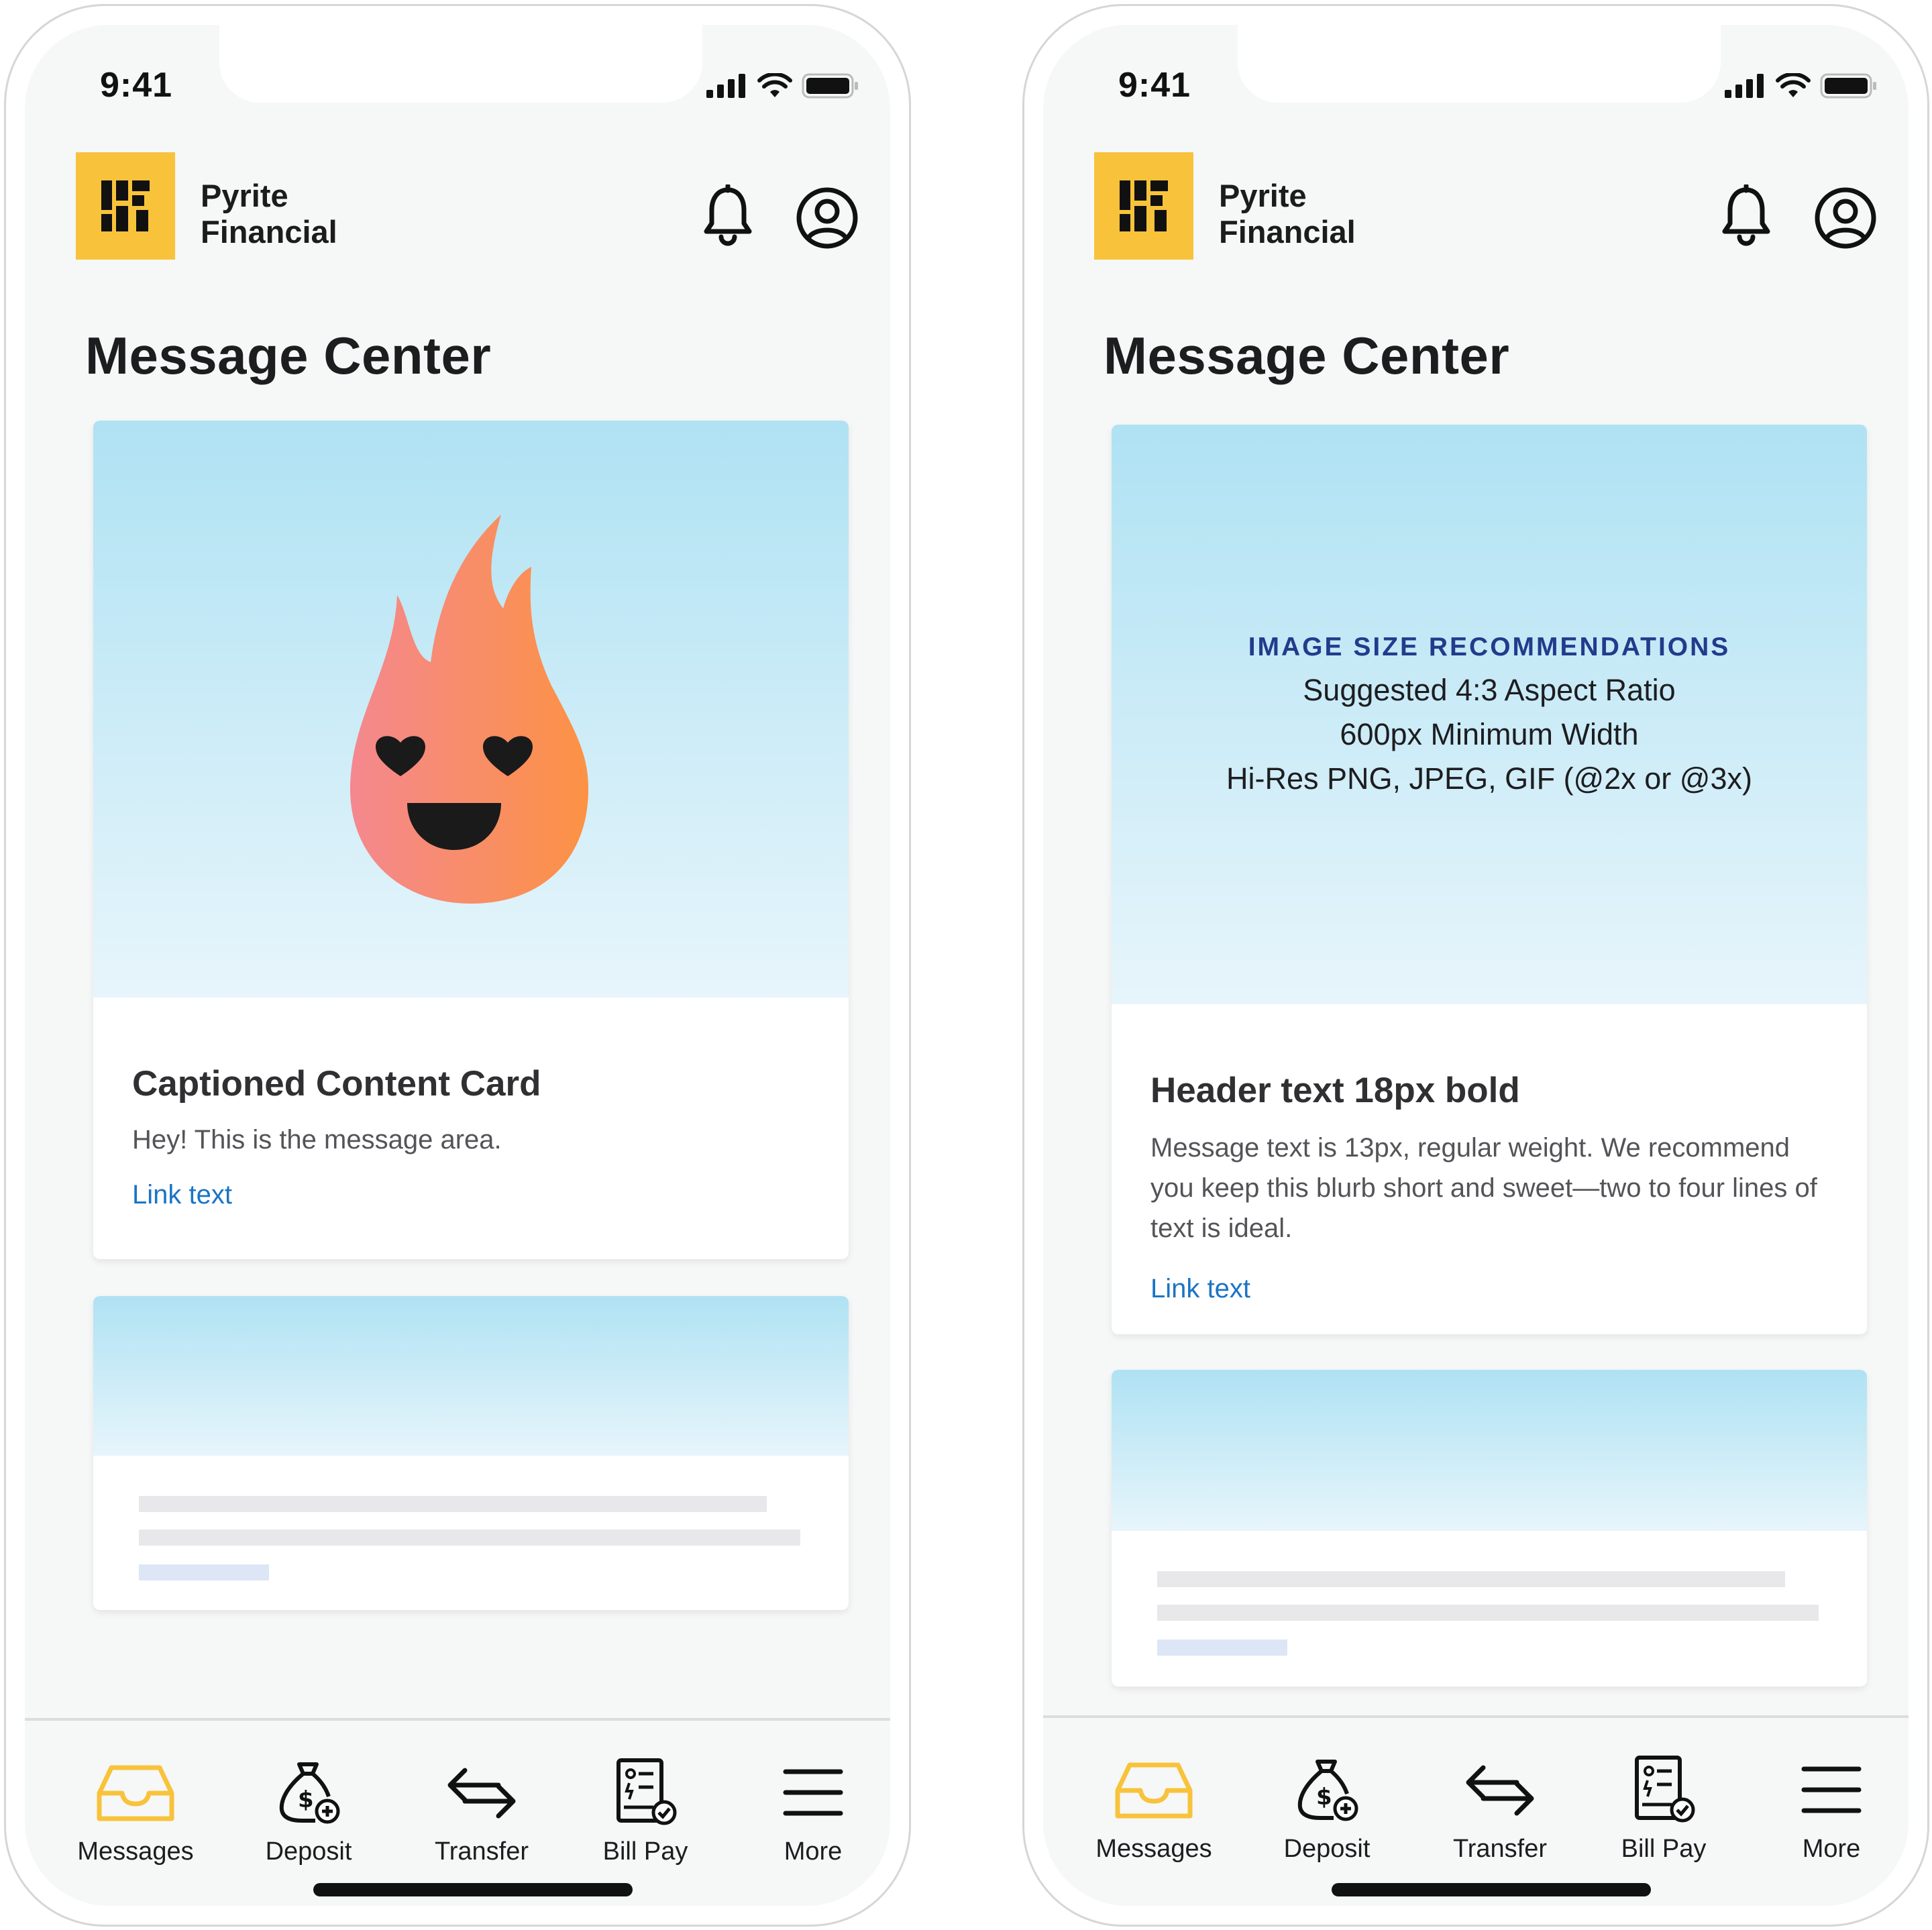 The height and width of the screenshot is (1930, 1932). Describe the element at coordinates (1489, 734) in the screenshot. I see `image-size-line: 600px Minimum Width` at that location.